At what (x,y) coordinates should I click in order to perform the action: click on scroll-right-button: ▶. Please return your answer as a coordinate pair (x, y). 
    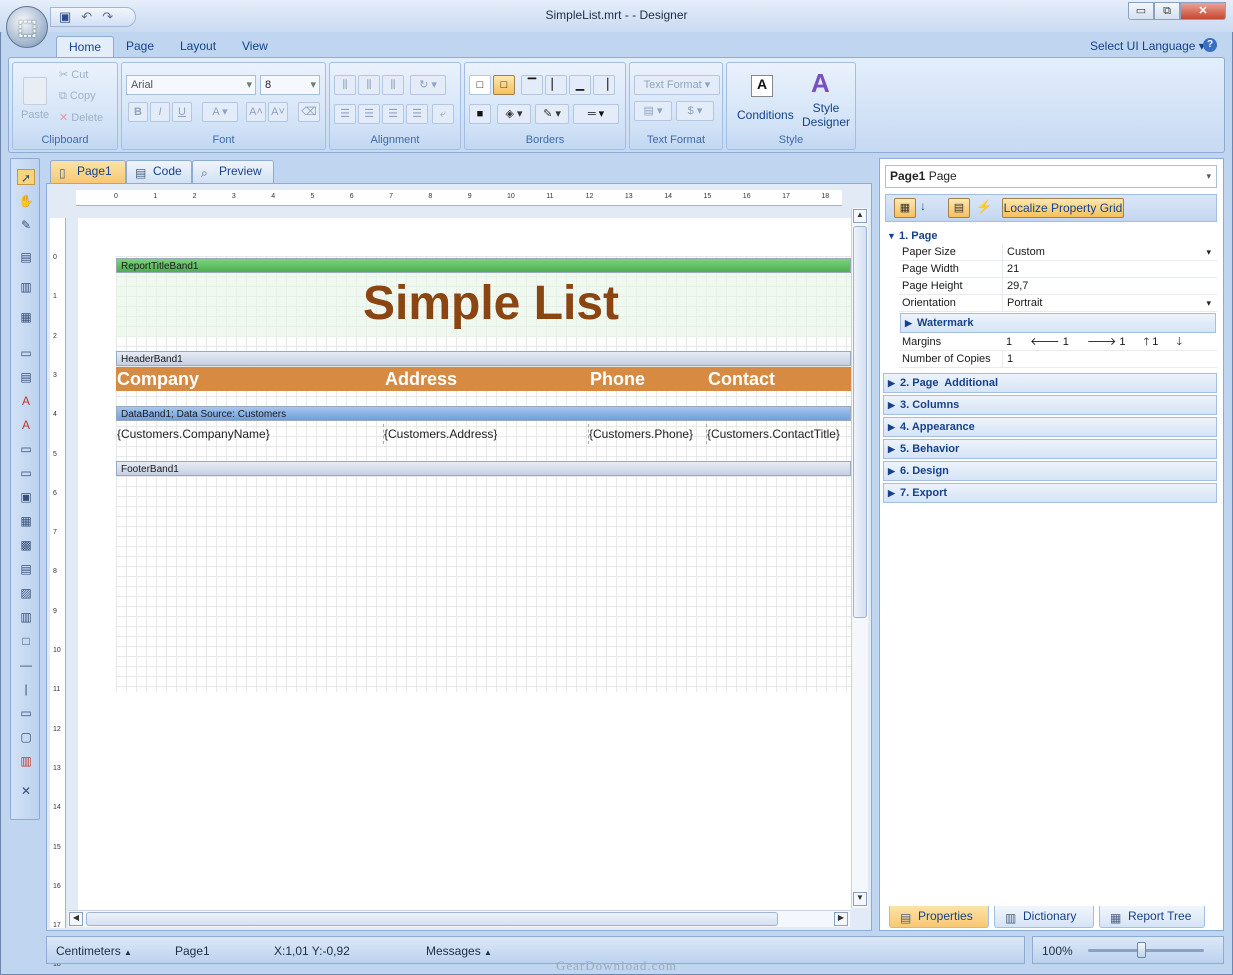
    Looking at the image, I should click on (841, 919).